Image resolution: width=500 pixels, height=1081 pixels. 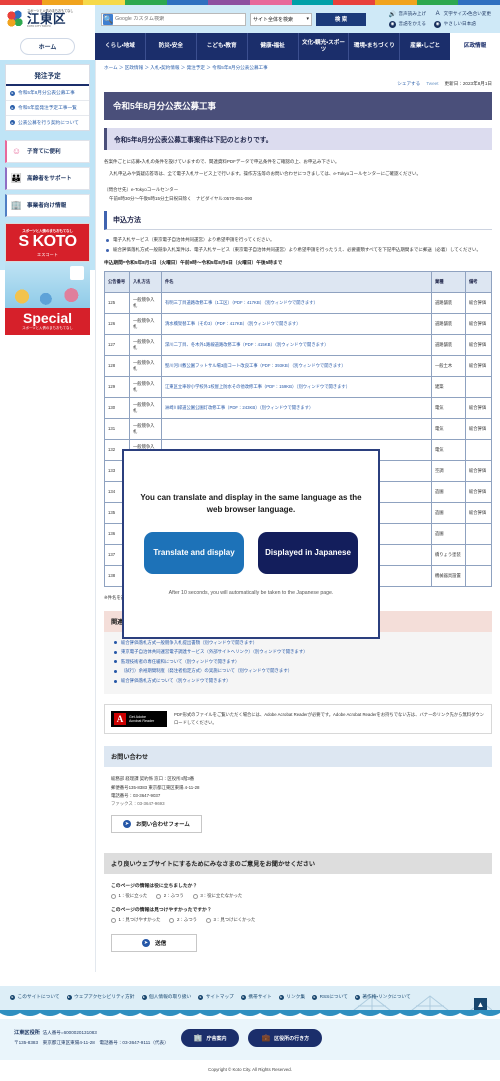 What do you see at coordinates (407, 24) in the screenshot?
I see `utility-change-language: ◉ 言語をかえる` at bounding box center [407, 24].